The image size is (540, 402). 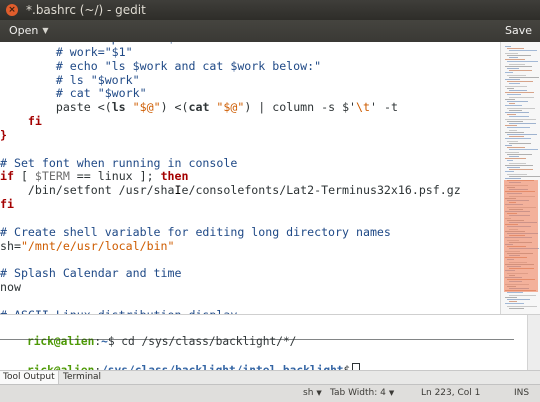 I want to click on insert-mode: INS, so click(x=522, y=393).